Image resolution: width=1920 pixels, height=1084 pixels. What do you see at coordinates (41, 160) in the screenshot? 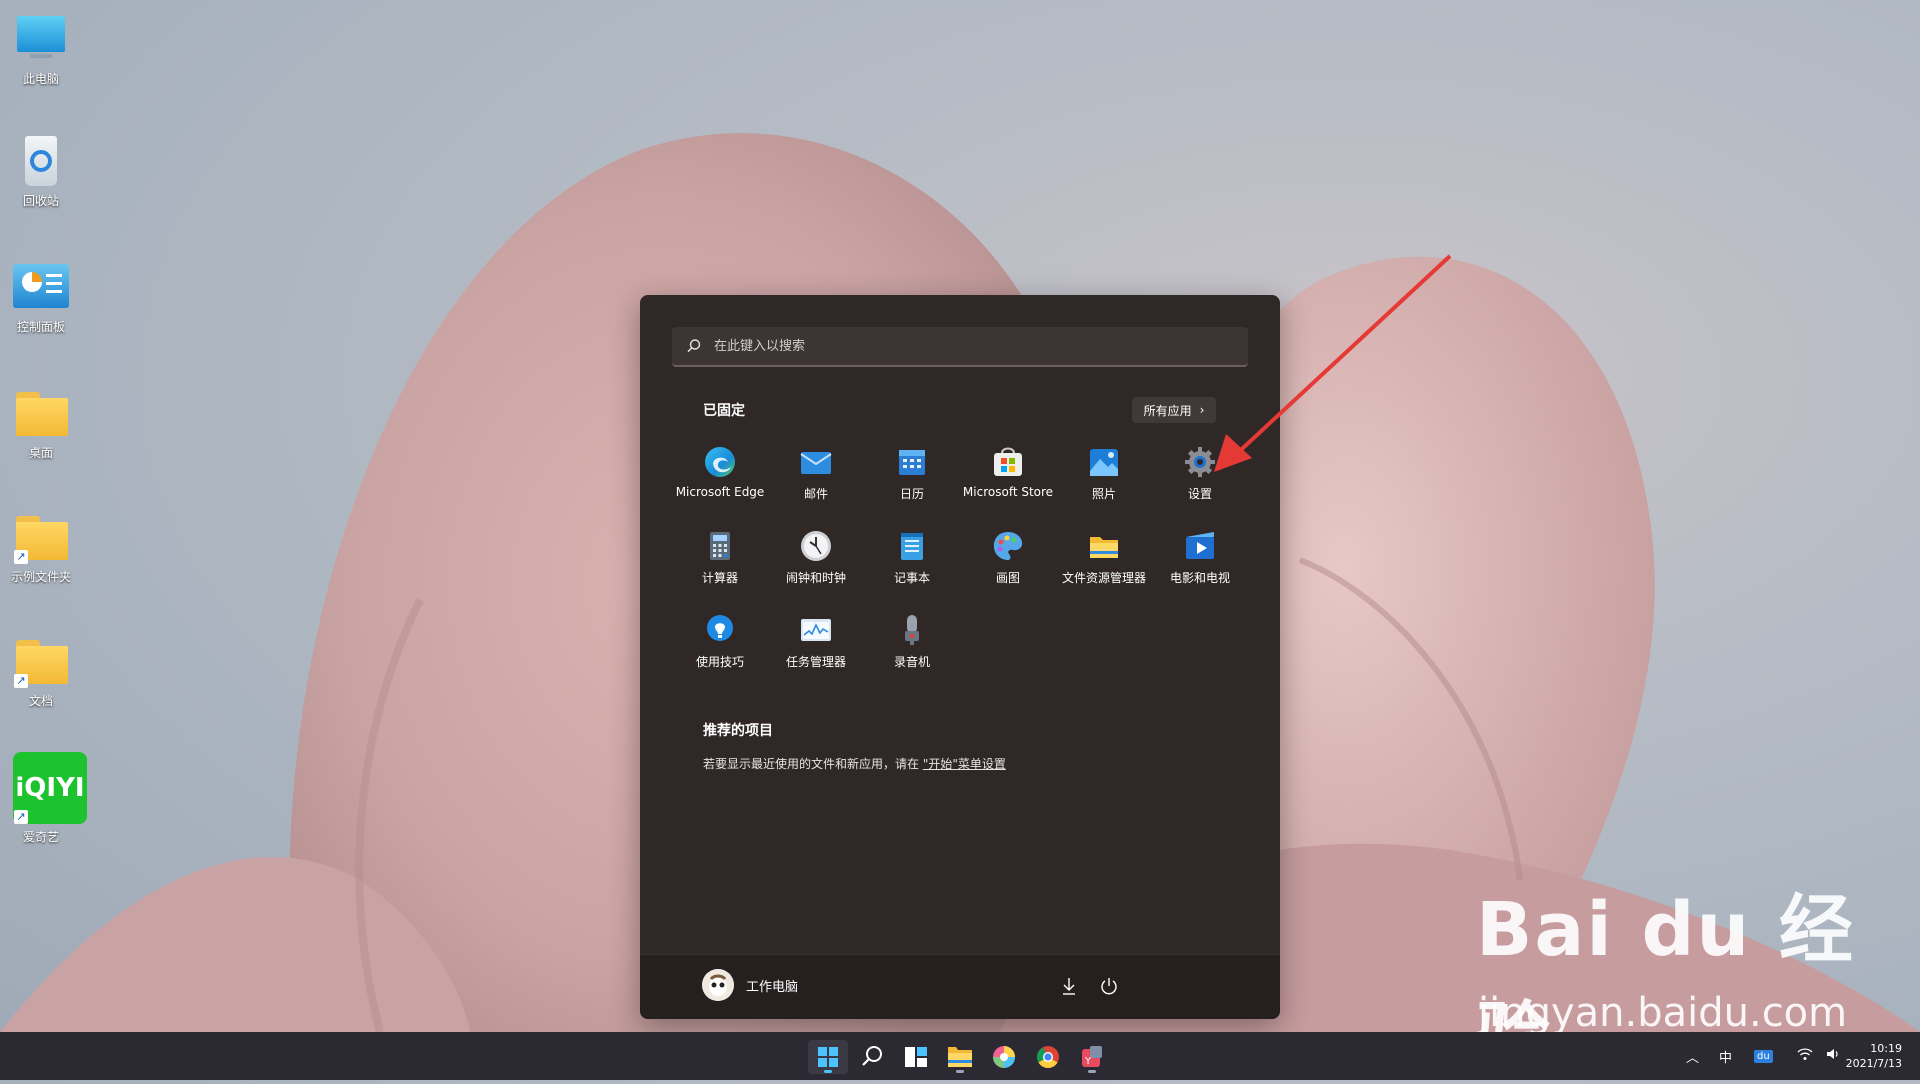
I see `recycle-bin-icon` at bounding box center [41, 160].